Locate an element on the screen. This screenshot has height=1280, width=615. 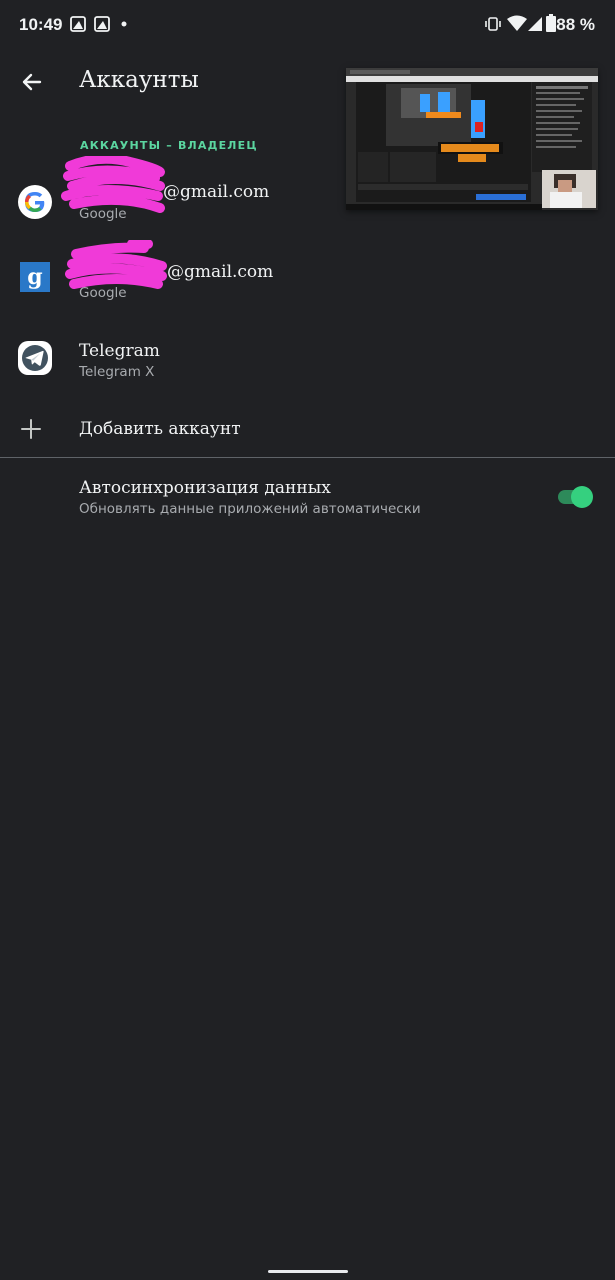
google-blue-g-icon: g is located at coordinates (35, 277).